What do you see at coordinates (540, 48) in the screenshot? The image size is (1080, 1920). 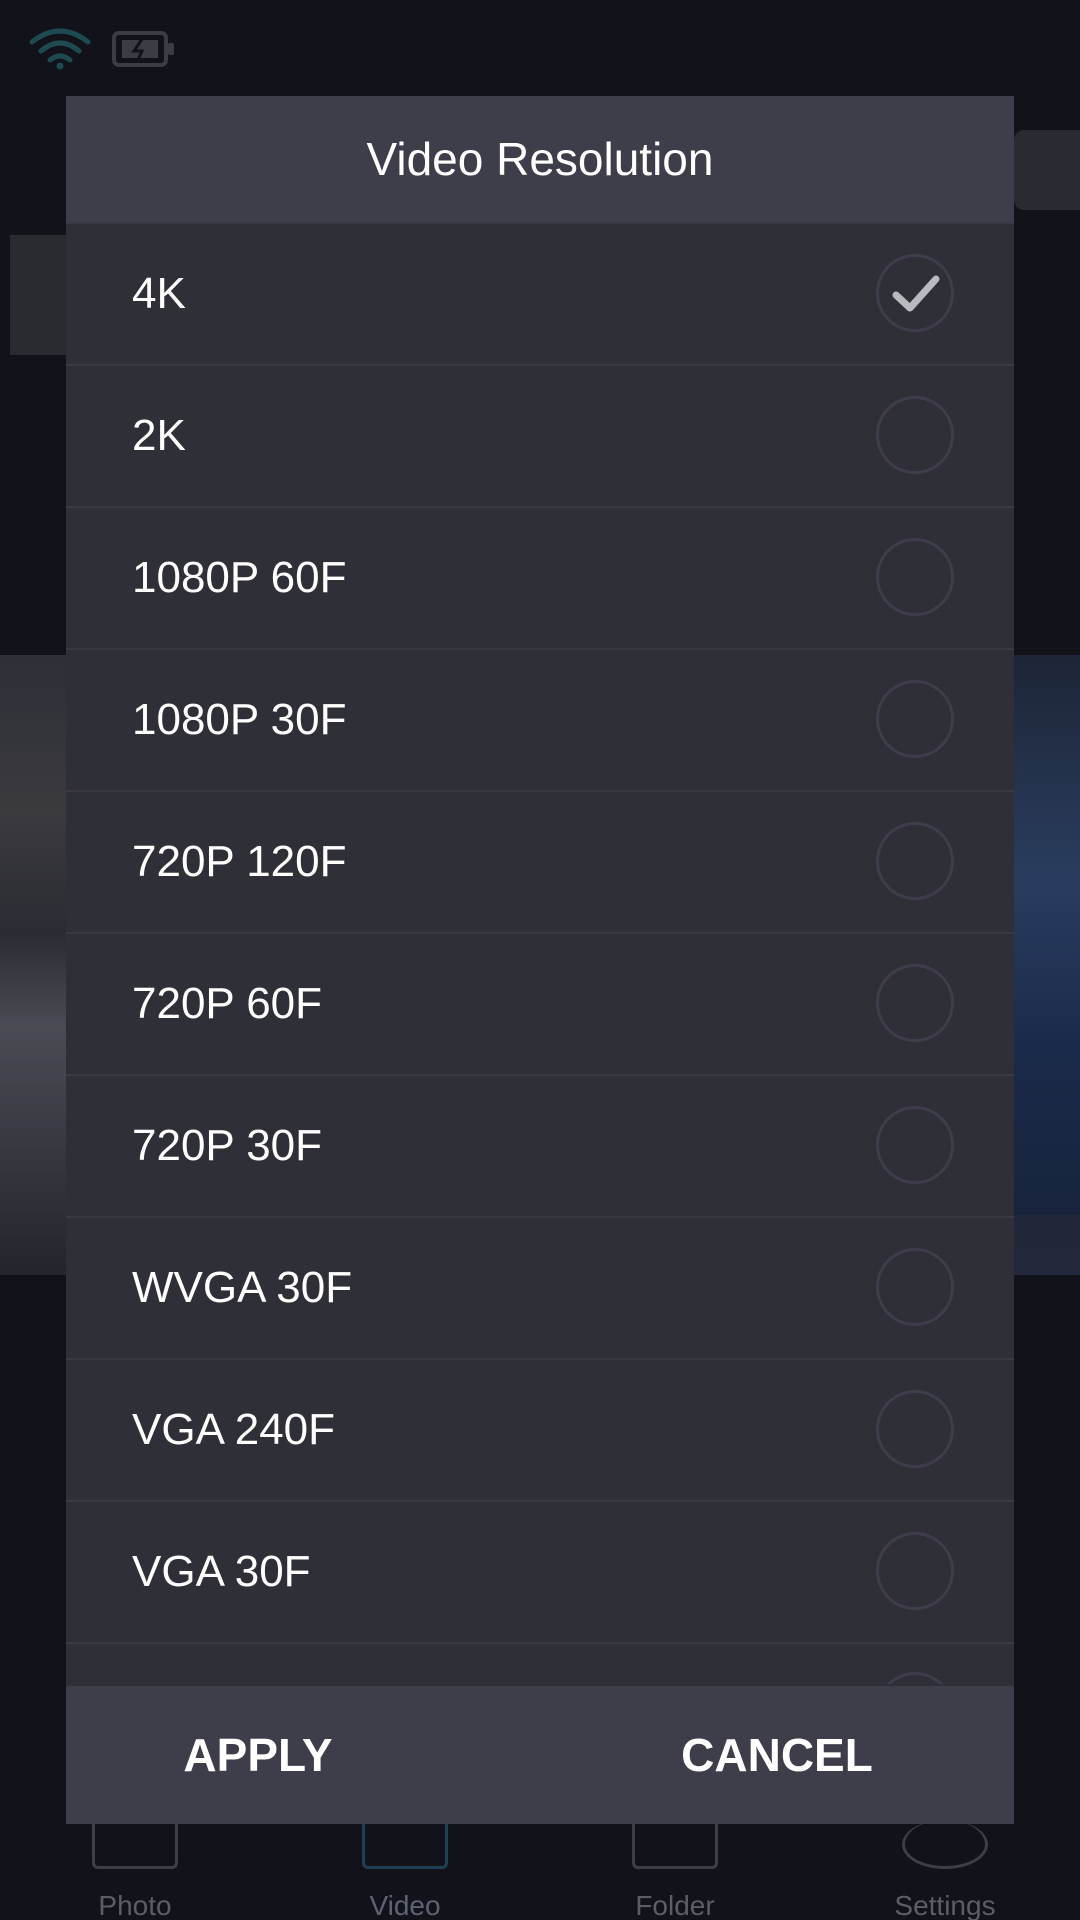 I see `status-bar` at bounding box center [540, 48].